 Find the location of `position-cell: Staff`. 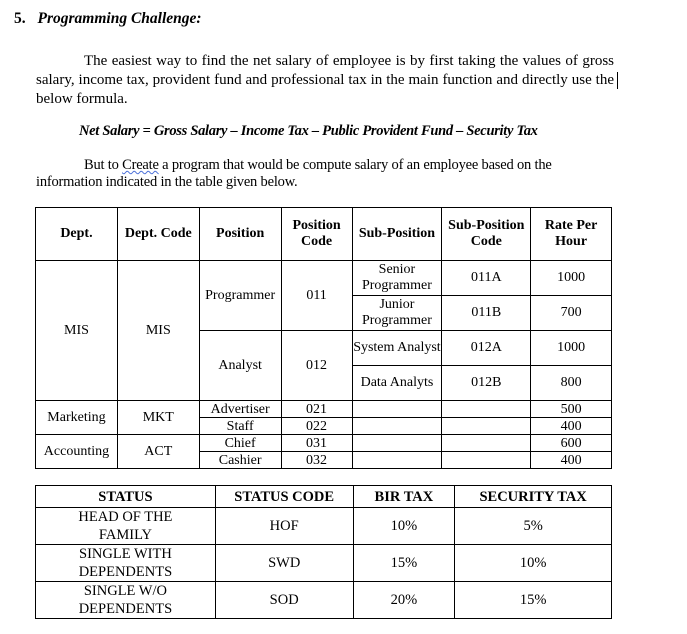

position-cell: Staff is located at coordinates (240, 426).